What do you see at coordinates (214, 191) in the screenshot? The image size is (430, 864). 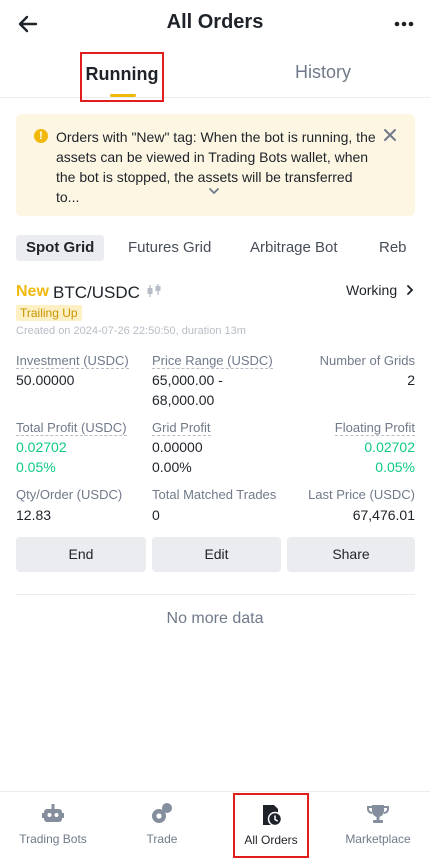 I see `chevron-down-icon` at bounding box center [214, 191].